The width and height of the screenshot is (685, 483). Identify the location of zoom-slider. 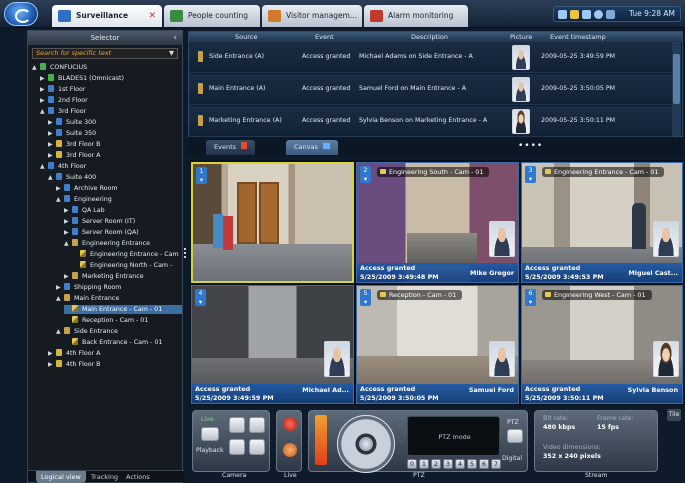
(321, 440).